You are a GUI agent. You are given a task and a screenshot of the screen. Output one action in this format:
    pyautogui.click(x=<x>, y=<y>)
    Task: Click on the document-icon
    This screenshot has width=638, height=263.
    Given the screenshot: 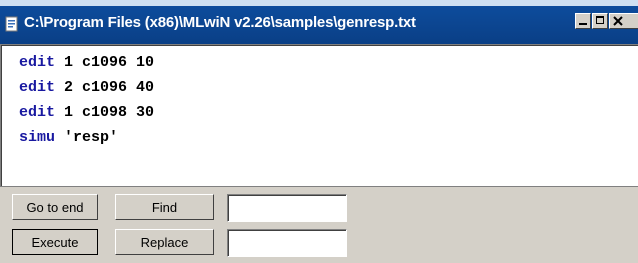 What is the action you would take?
    pyautogui.click(x=12, y=24)
    